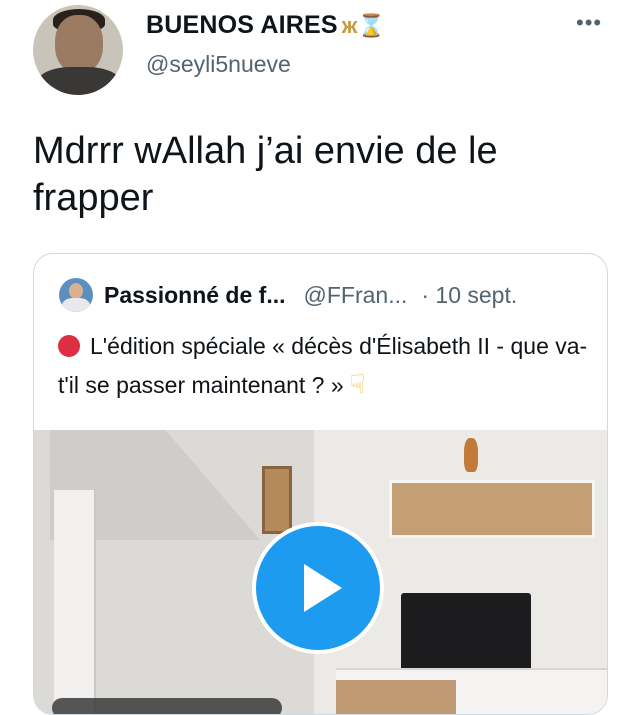 The height and width of the screenshot is (715, 640). Describe the element at coordinates (75, 602) in the screenshot. I see `scene-door` at that location.